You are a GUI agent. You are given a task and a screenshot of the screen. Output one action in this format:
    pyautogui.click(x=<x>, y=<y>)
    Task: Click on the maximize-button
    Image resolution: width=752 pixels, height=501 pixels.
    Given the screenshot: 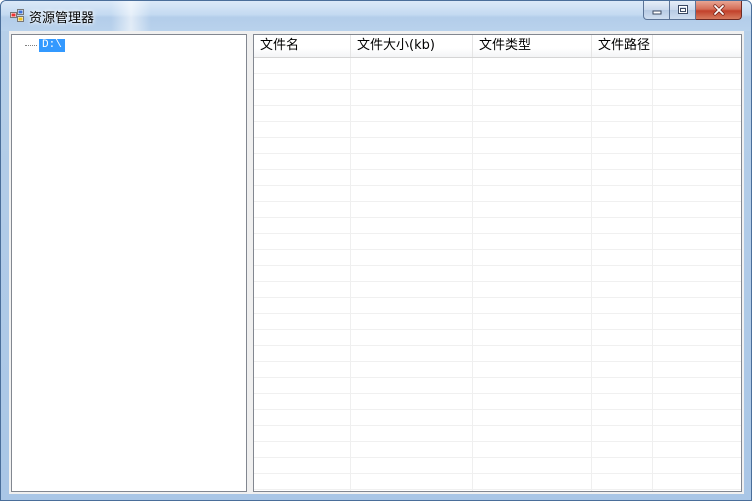 What is the action you would take?
    pyautogui.click(x=683, y=10)
    